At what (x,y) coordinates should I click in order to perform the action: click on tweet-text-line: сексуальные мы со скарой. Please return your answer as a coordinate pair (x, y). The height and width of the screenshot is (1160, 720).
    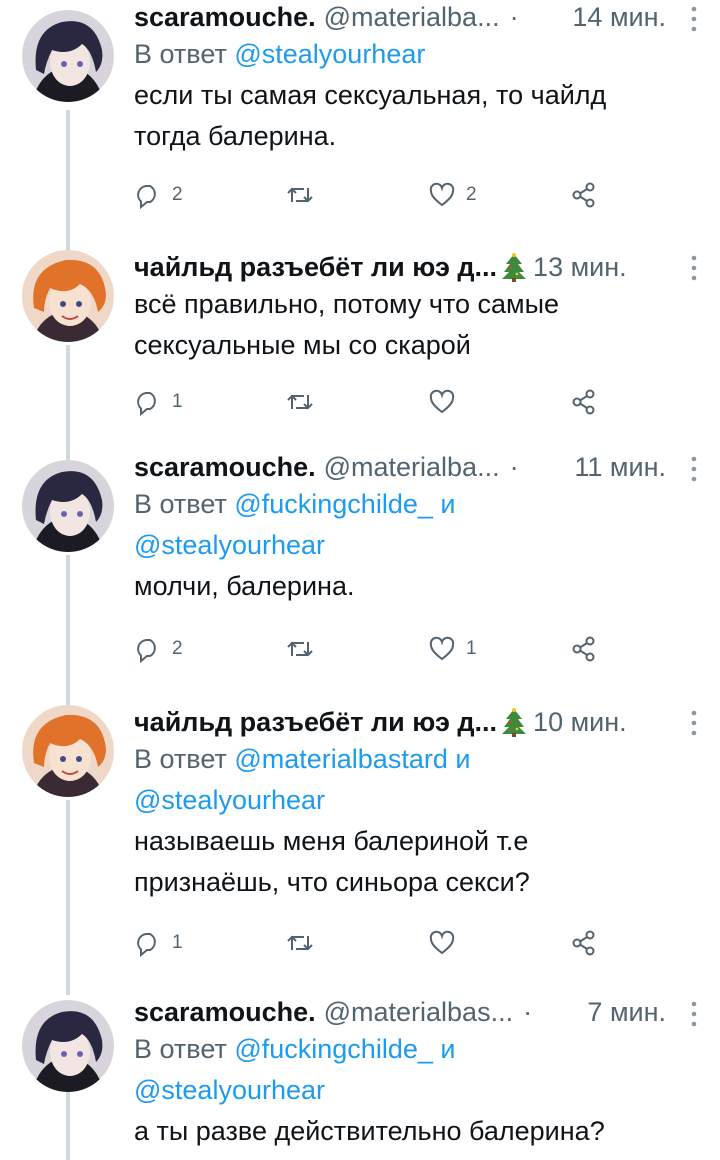
    Looking at the image, I should click on (302, 345).